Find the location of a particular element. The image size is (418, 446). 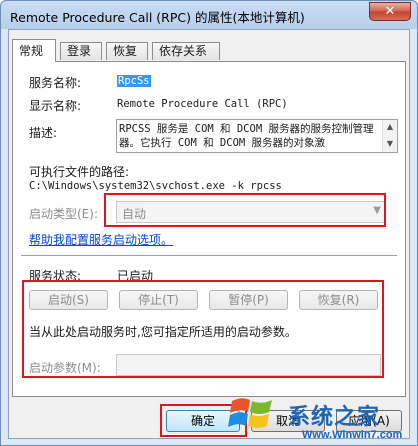

exe-path-value: C:\Windows\system32\svchost.exe -k rpcss is located at coordinates (155, 186).